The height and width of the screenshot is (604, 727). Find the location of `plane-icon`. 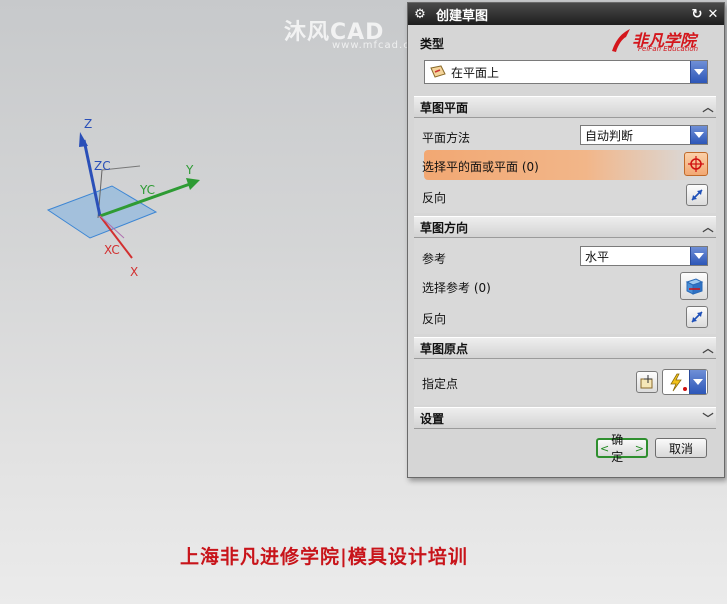

plane-icon is located at coordinates (438, 71).